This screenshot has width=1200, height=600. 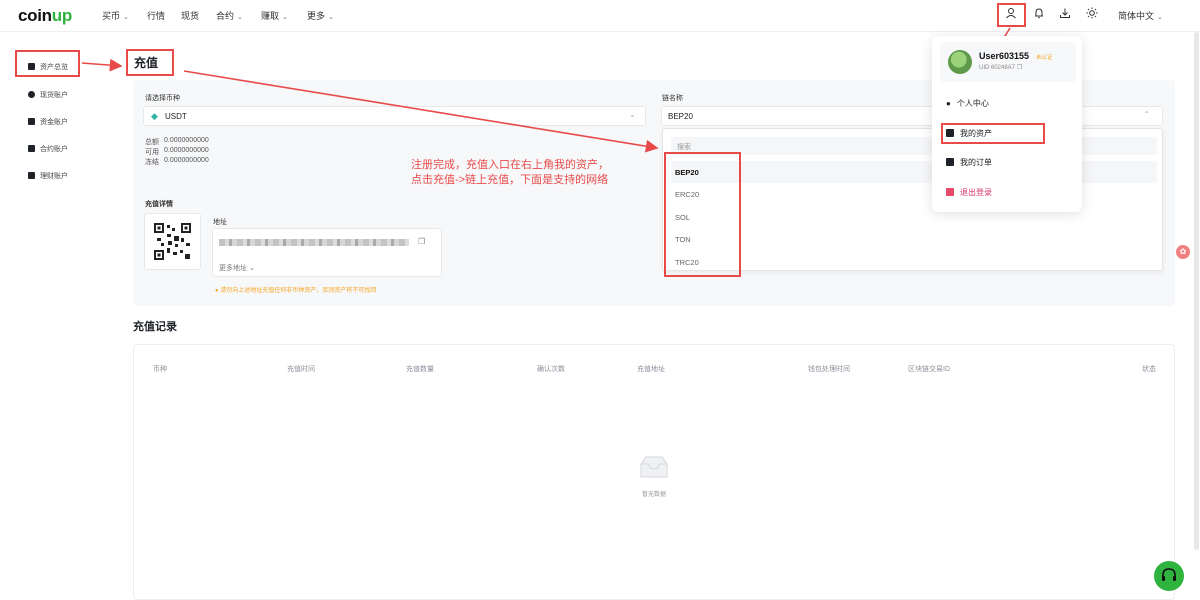 What do you see at coordinates (1008, 62) in the screenshot?
I see `user-card: User603155 未认证 UID 60248A7 ❐` at bounding box center [1008, 62].